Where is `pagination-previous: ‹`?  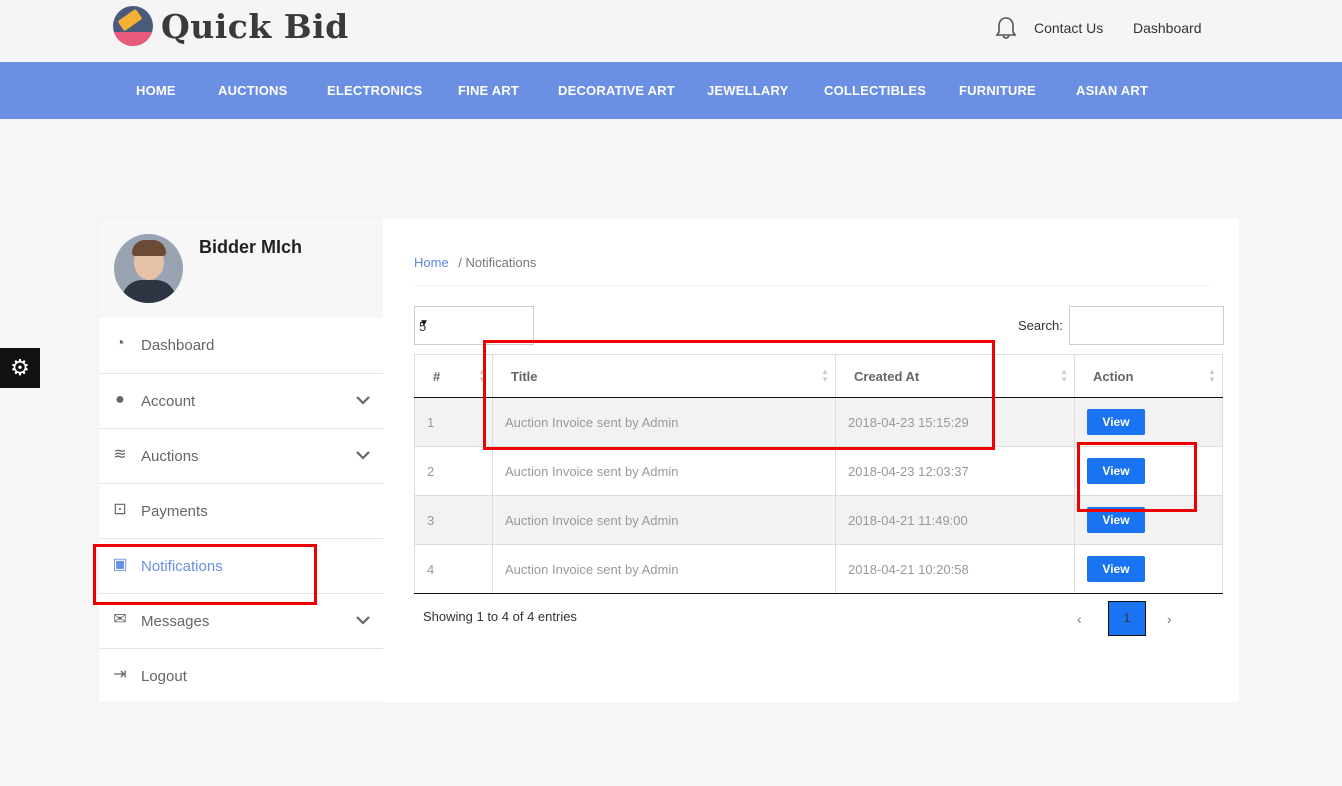
pagination-previous: ‹ is located at coordinates (1079, 619).